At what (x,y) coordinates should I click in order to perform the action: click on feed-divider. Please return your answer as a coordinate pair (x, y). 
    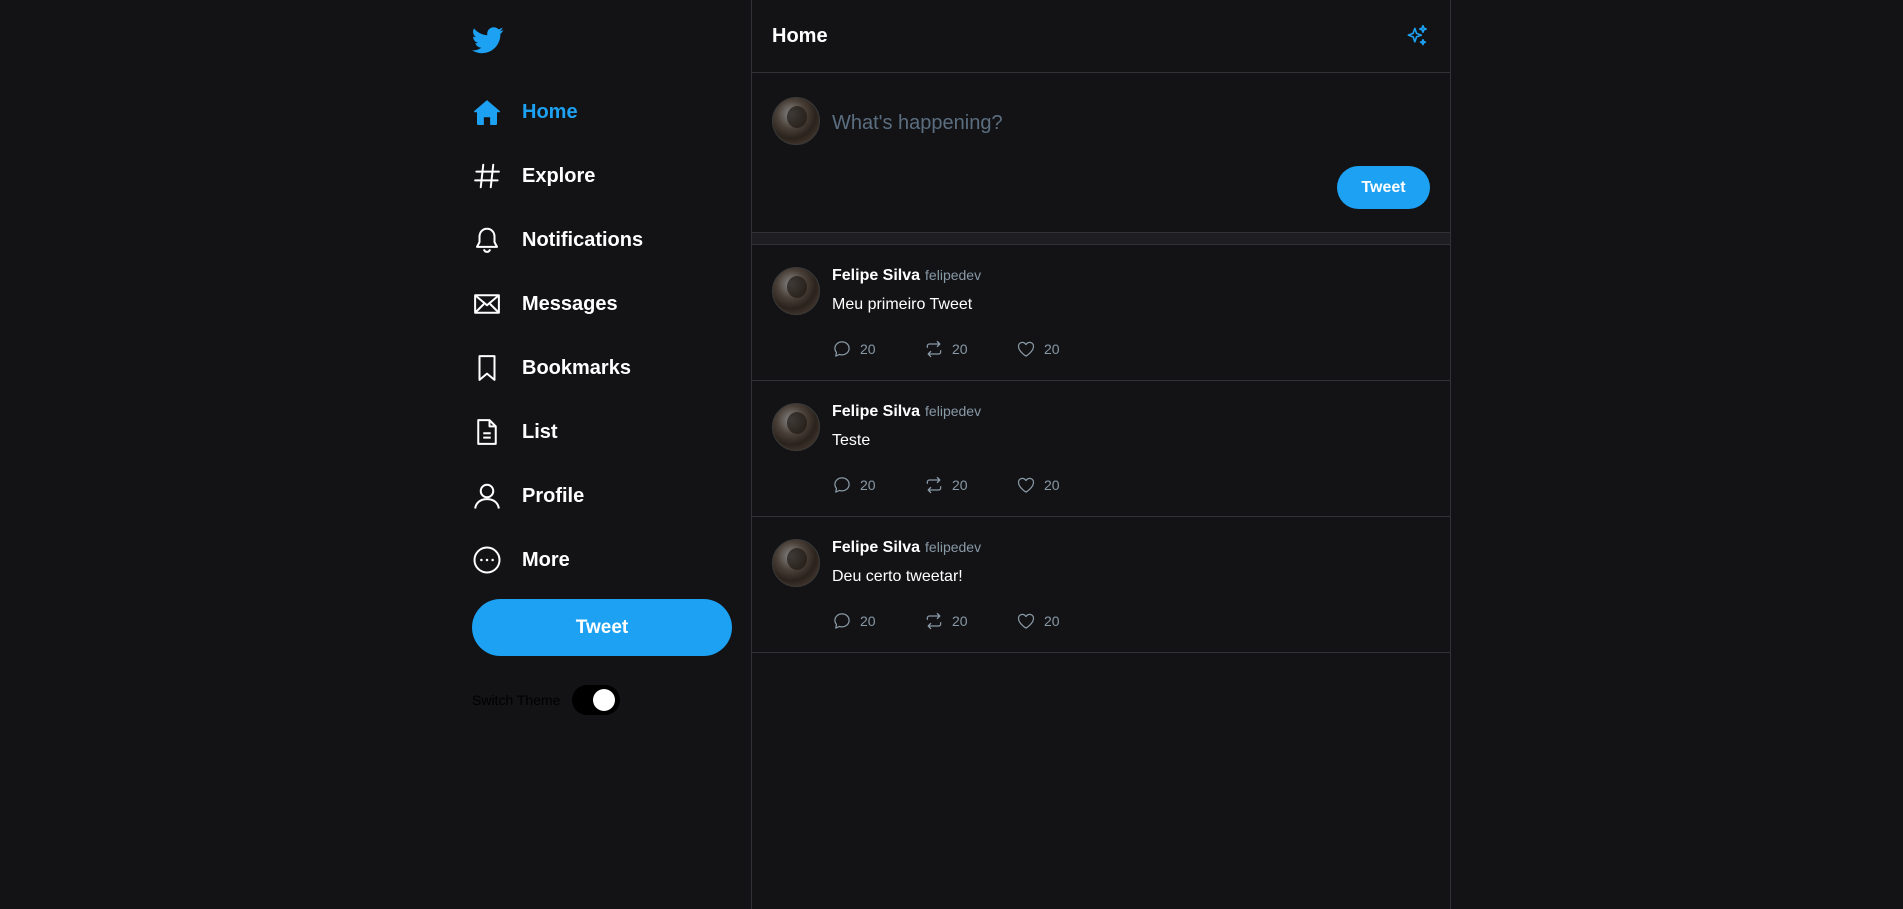
    Looking at the image, I should click on (1101, 239).